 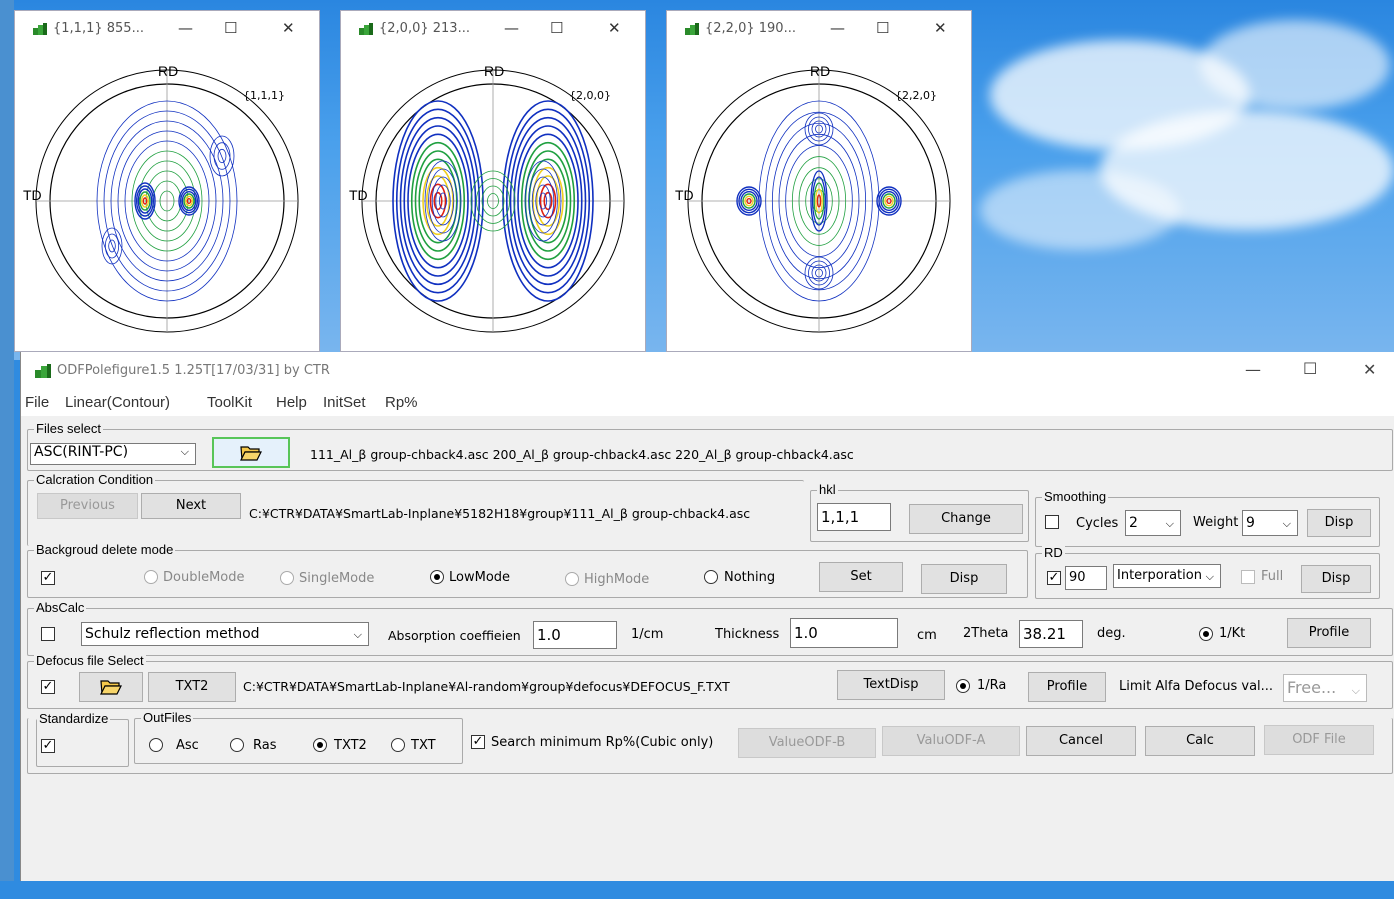 I want to click on two-theta-input: 38.21, so click(x=1051, y=634).